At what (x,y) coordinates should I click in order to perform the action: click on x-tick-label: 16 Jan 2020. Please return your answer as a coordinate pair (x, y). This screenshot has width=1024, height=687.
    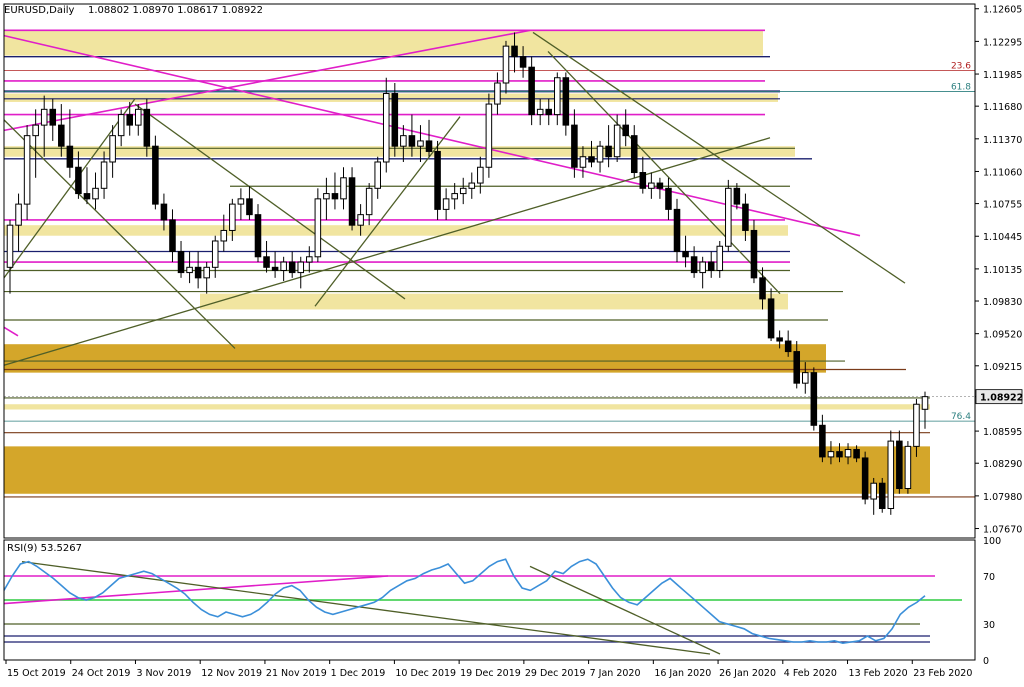
    Looking at the image, I should click on (682, 673).